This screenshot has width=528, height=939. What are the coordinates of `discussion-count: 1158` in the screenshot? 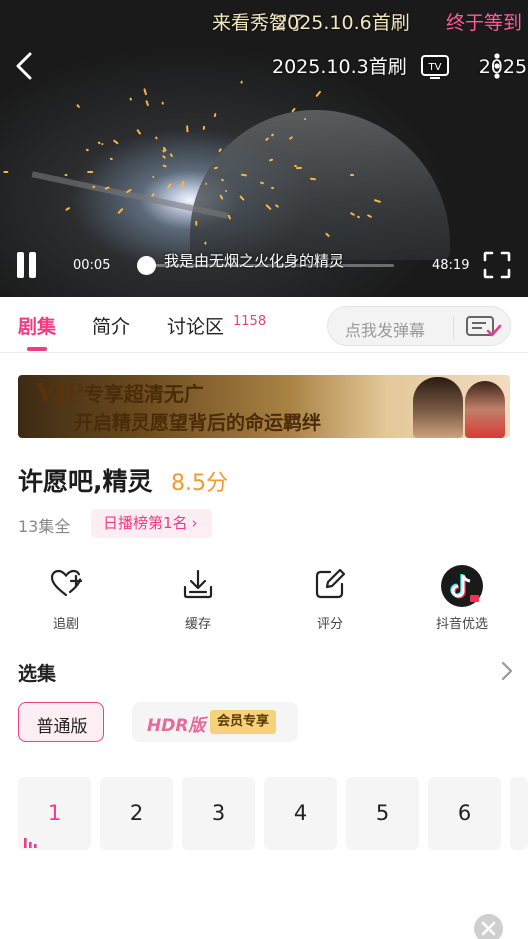 It's located at (250, 321).